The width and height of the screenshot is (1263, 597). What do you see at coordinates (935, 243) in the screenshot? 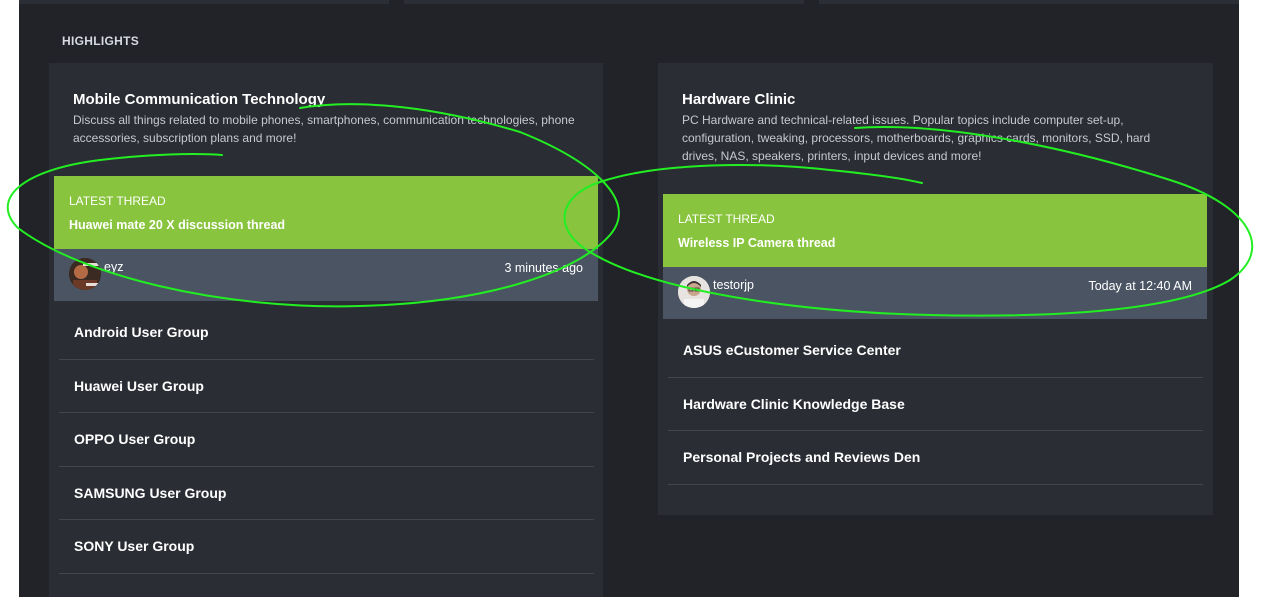
I see `latest-thread-title: Wireless IP Camera thread` at bounding box center [935, 243].